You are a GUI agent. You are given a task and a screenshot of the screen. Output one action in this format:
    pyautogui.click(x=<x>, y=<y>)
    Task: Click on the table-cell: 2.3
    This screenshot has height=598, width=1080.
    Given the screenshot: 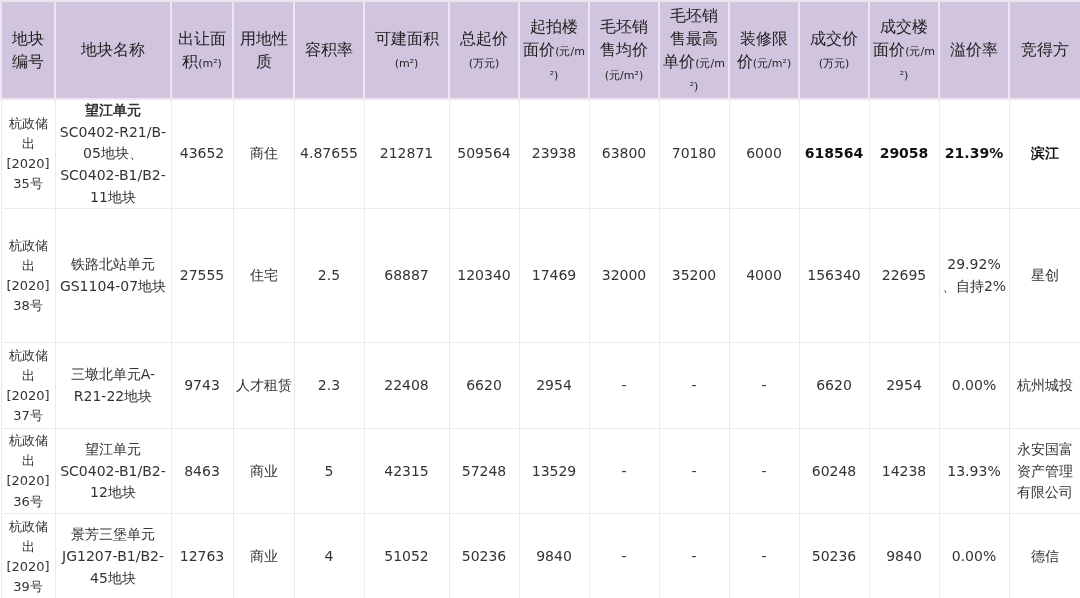 What is the action you would take?
    pyautogui.click(x=329, y=385)
    